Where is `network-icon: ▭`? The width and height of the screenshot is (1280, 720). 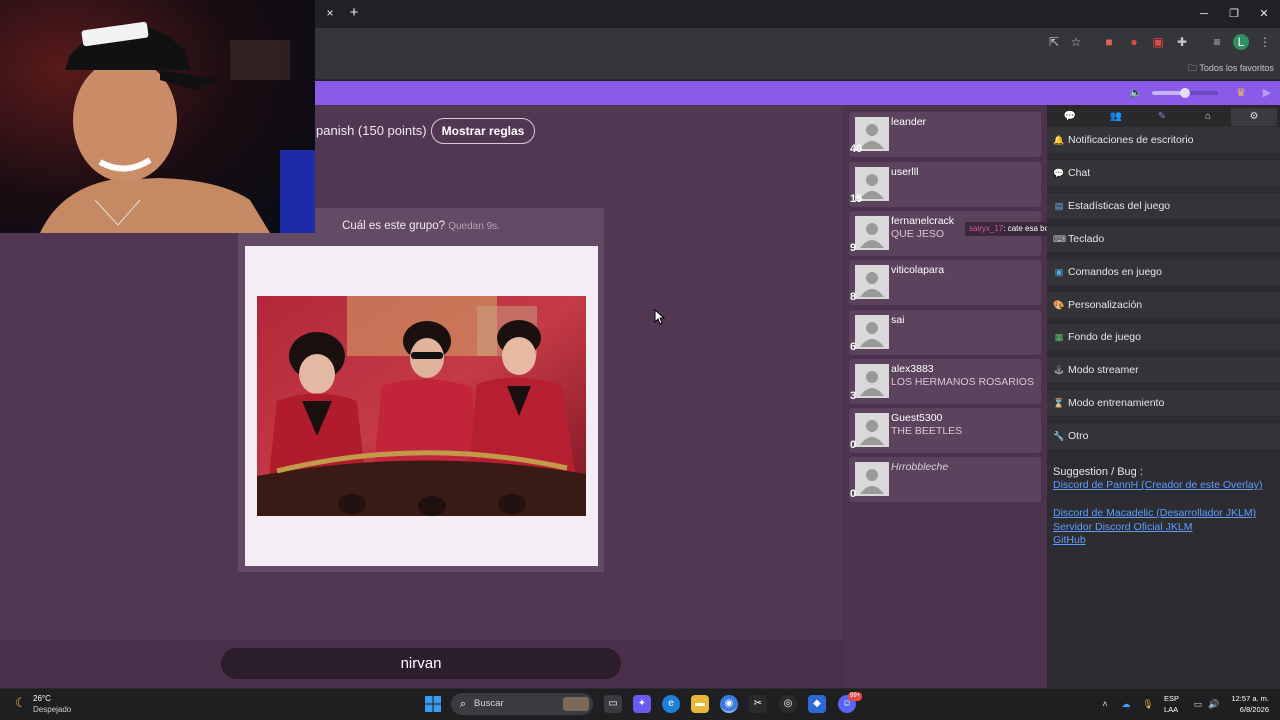
network-icon: ▭ is located at coordinates (1198, 704).